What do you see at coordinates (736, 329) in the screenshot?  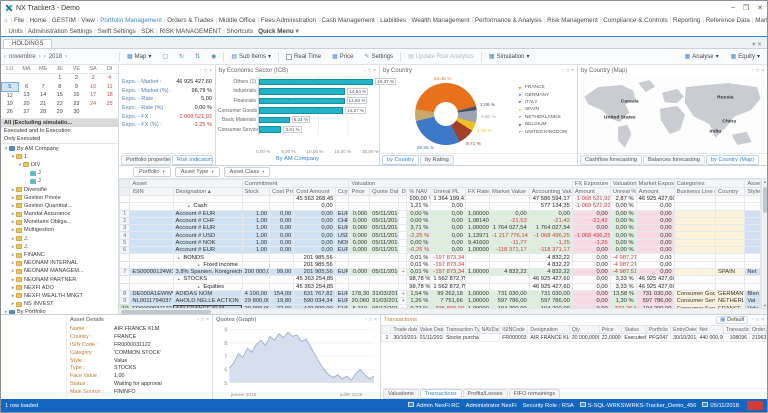 I see `tx-column-transaction-id: Transaction_ID` at bounding box center [736, 329].